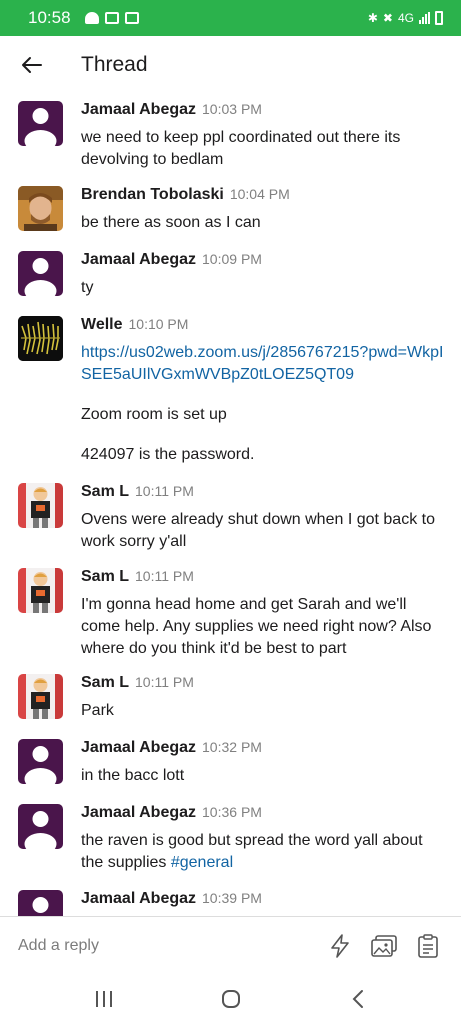 This screenshot has height=1024, width=461. I want to click on back-nav-icon, so click(357, 999).